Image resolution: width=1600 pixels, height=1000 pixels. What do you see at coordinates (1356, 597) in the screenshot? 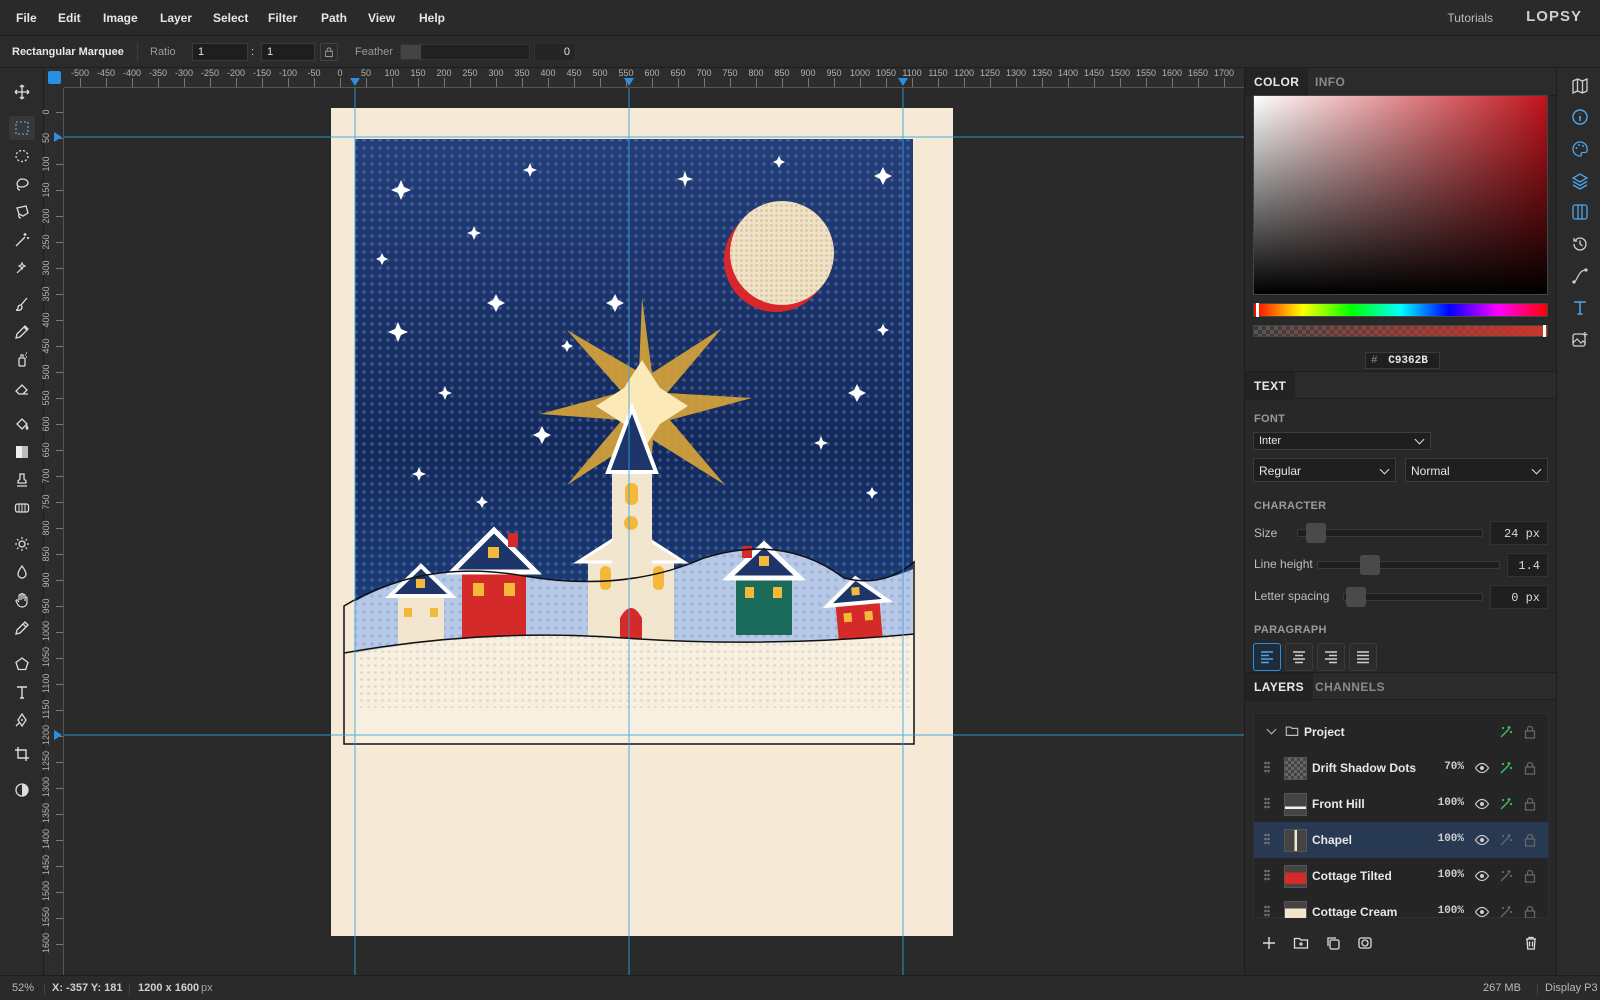
I see `letter-spacing-slider-thumb` at bounding box center [1356, 597].